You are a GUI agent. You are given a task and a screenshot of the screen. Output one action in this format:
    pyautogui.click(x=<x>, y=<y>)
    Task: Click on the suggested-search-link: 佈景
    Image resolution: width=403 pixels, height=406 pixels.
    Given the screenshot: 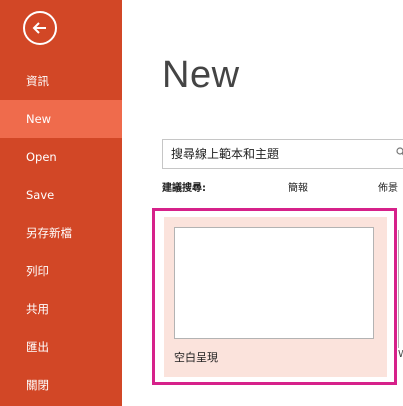 What is the action you would take?
    pyautogui.click(x=388, y=186)
    